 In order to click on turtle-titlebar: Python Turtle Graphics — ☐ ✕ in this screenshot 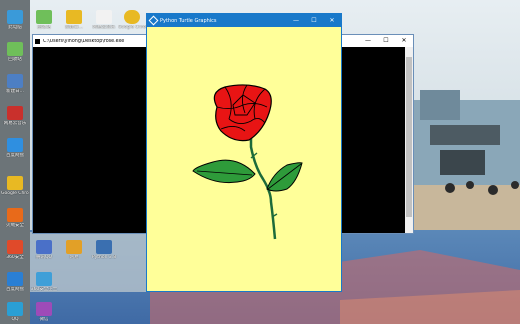, I will do `click(244, 20)`.